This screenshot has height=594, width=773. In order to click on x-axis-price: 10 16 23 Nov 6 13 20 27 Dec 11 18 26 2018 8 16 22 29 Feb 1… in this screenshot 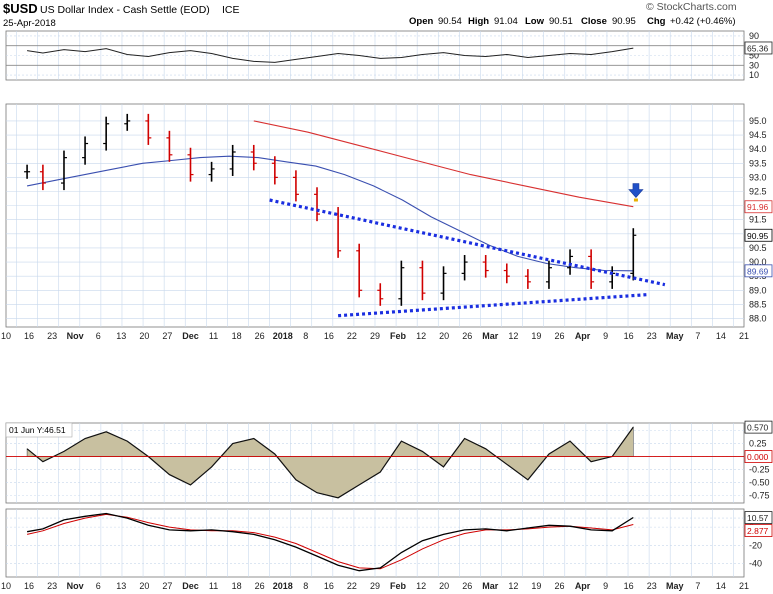, I will do `click(375, 336)`.